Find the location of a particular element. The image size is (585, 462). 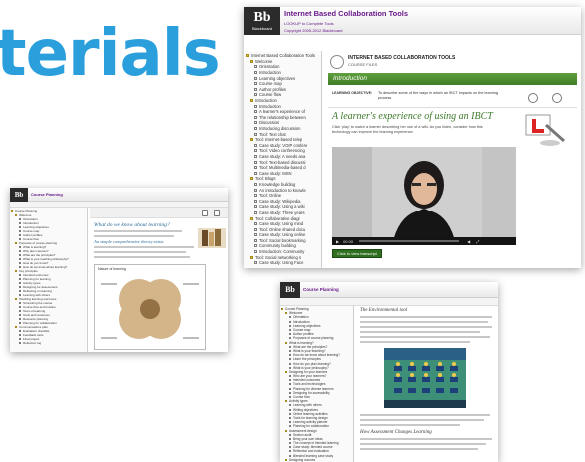

section-heading-2: How Assessment Changes Learning is located at coordinates (396, 432).